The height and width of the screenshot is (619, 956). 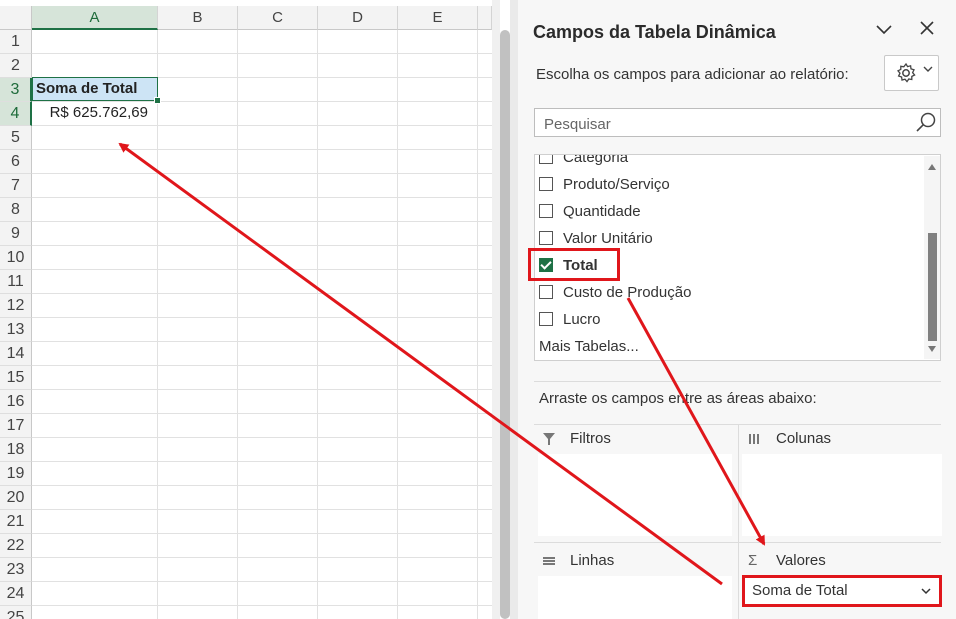 I want to click on rows-area-header: Linhas, so click(x=637, y=561).